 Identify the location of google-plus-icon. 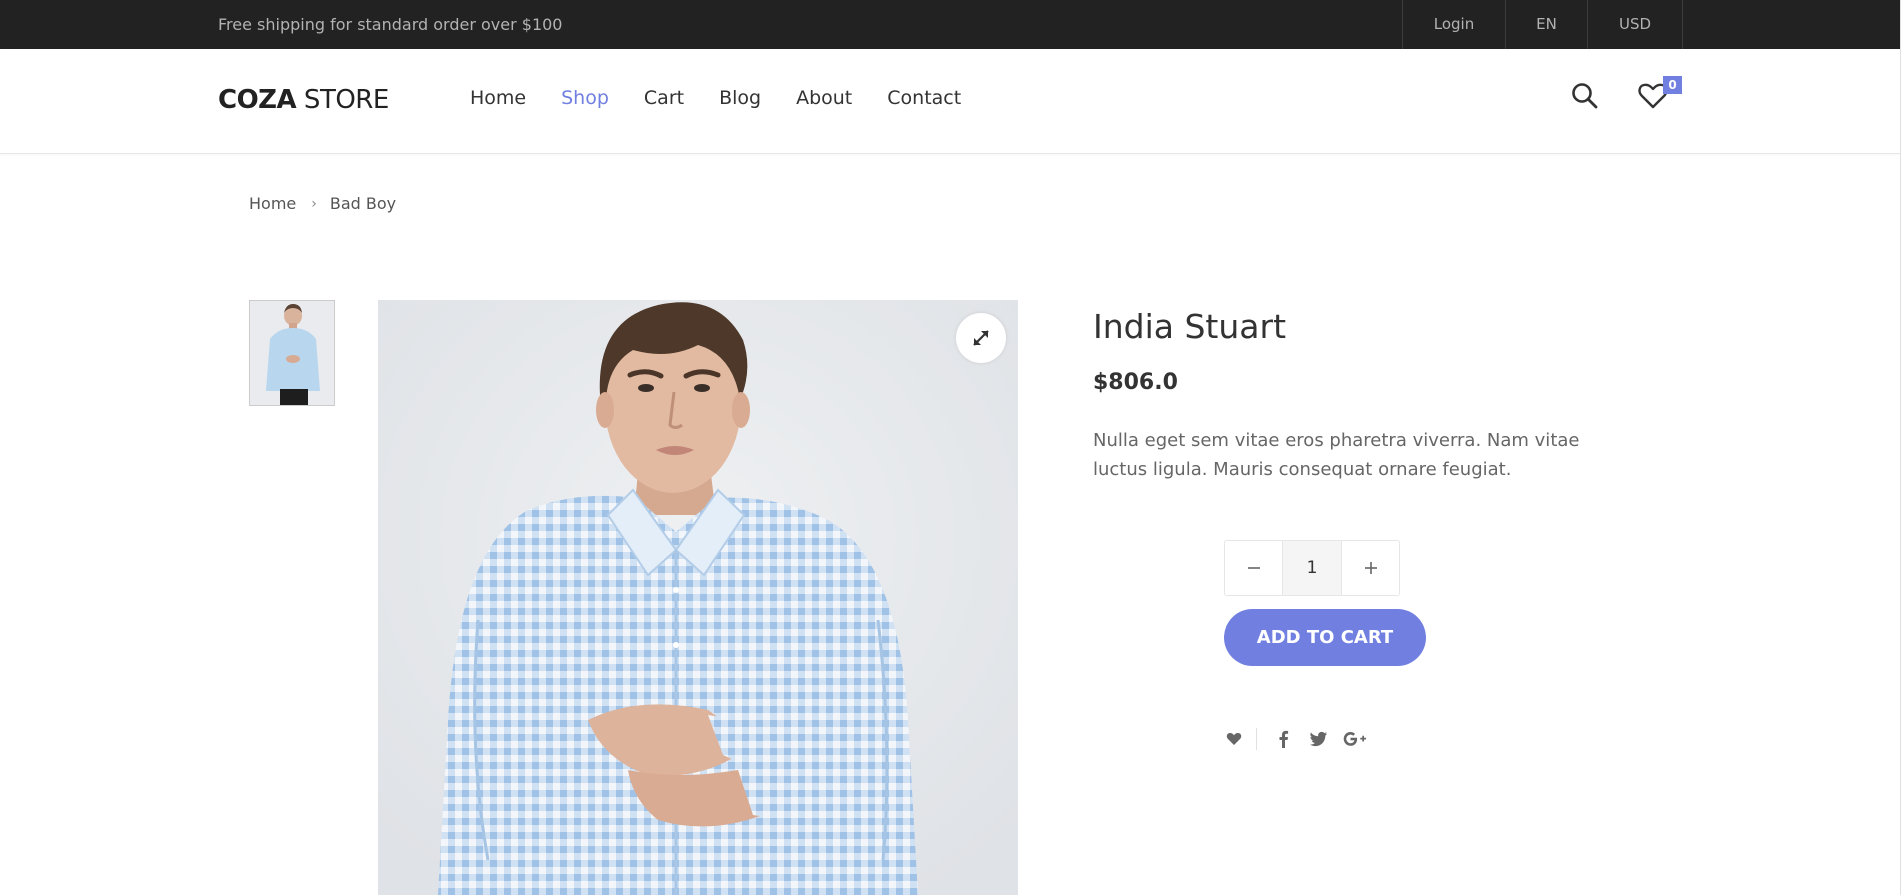
(1355, 739).